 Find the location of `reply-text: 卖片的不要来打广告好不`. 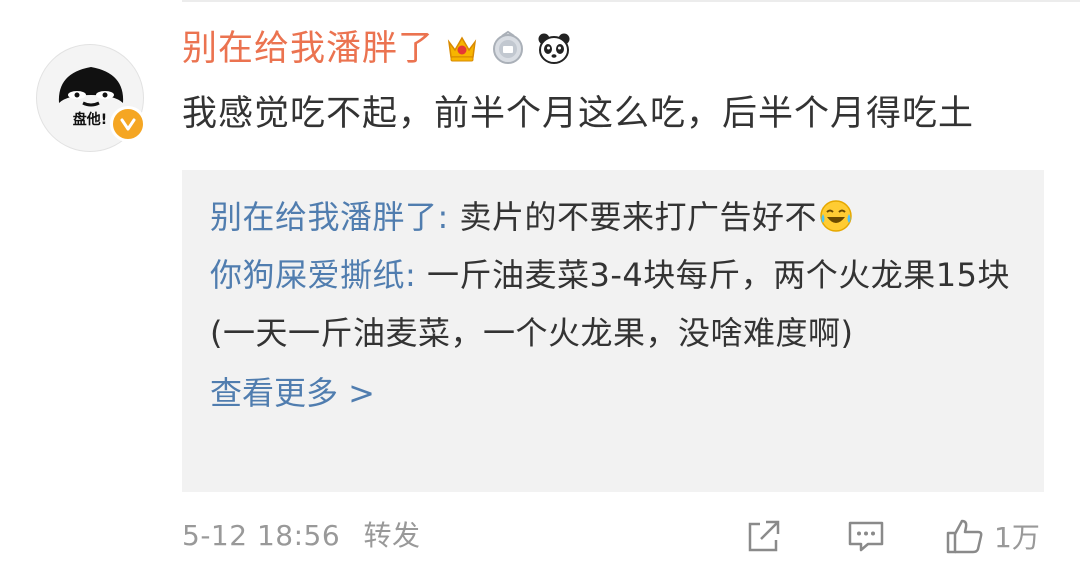

reply-text: 卖片的不要来打广告好不 is located at coordinates (632, 217).